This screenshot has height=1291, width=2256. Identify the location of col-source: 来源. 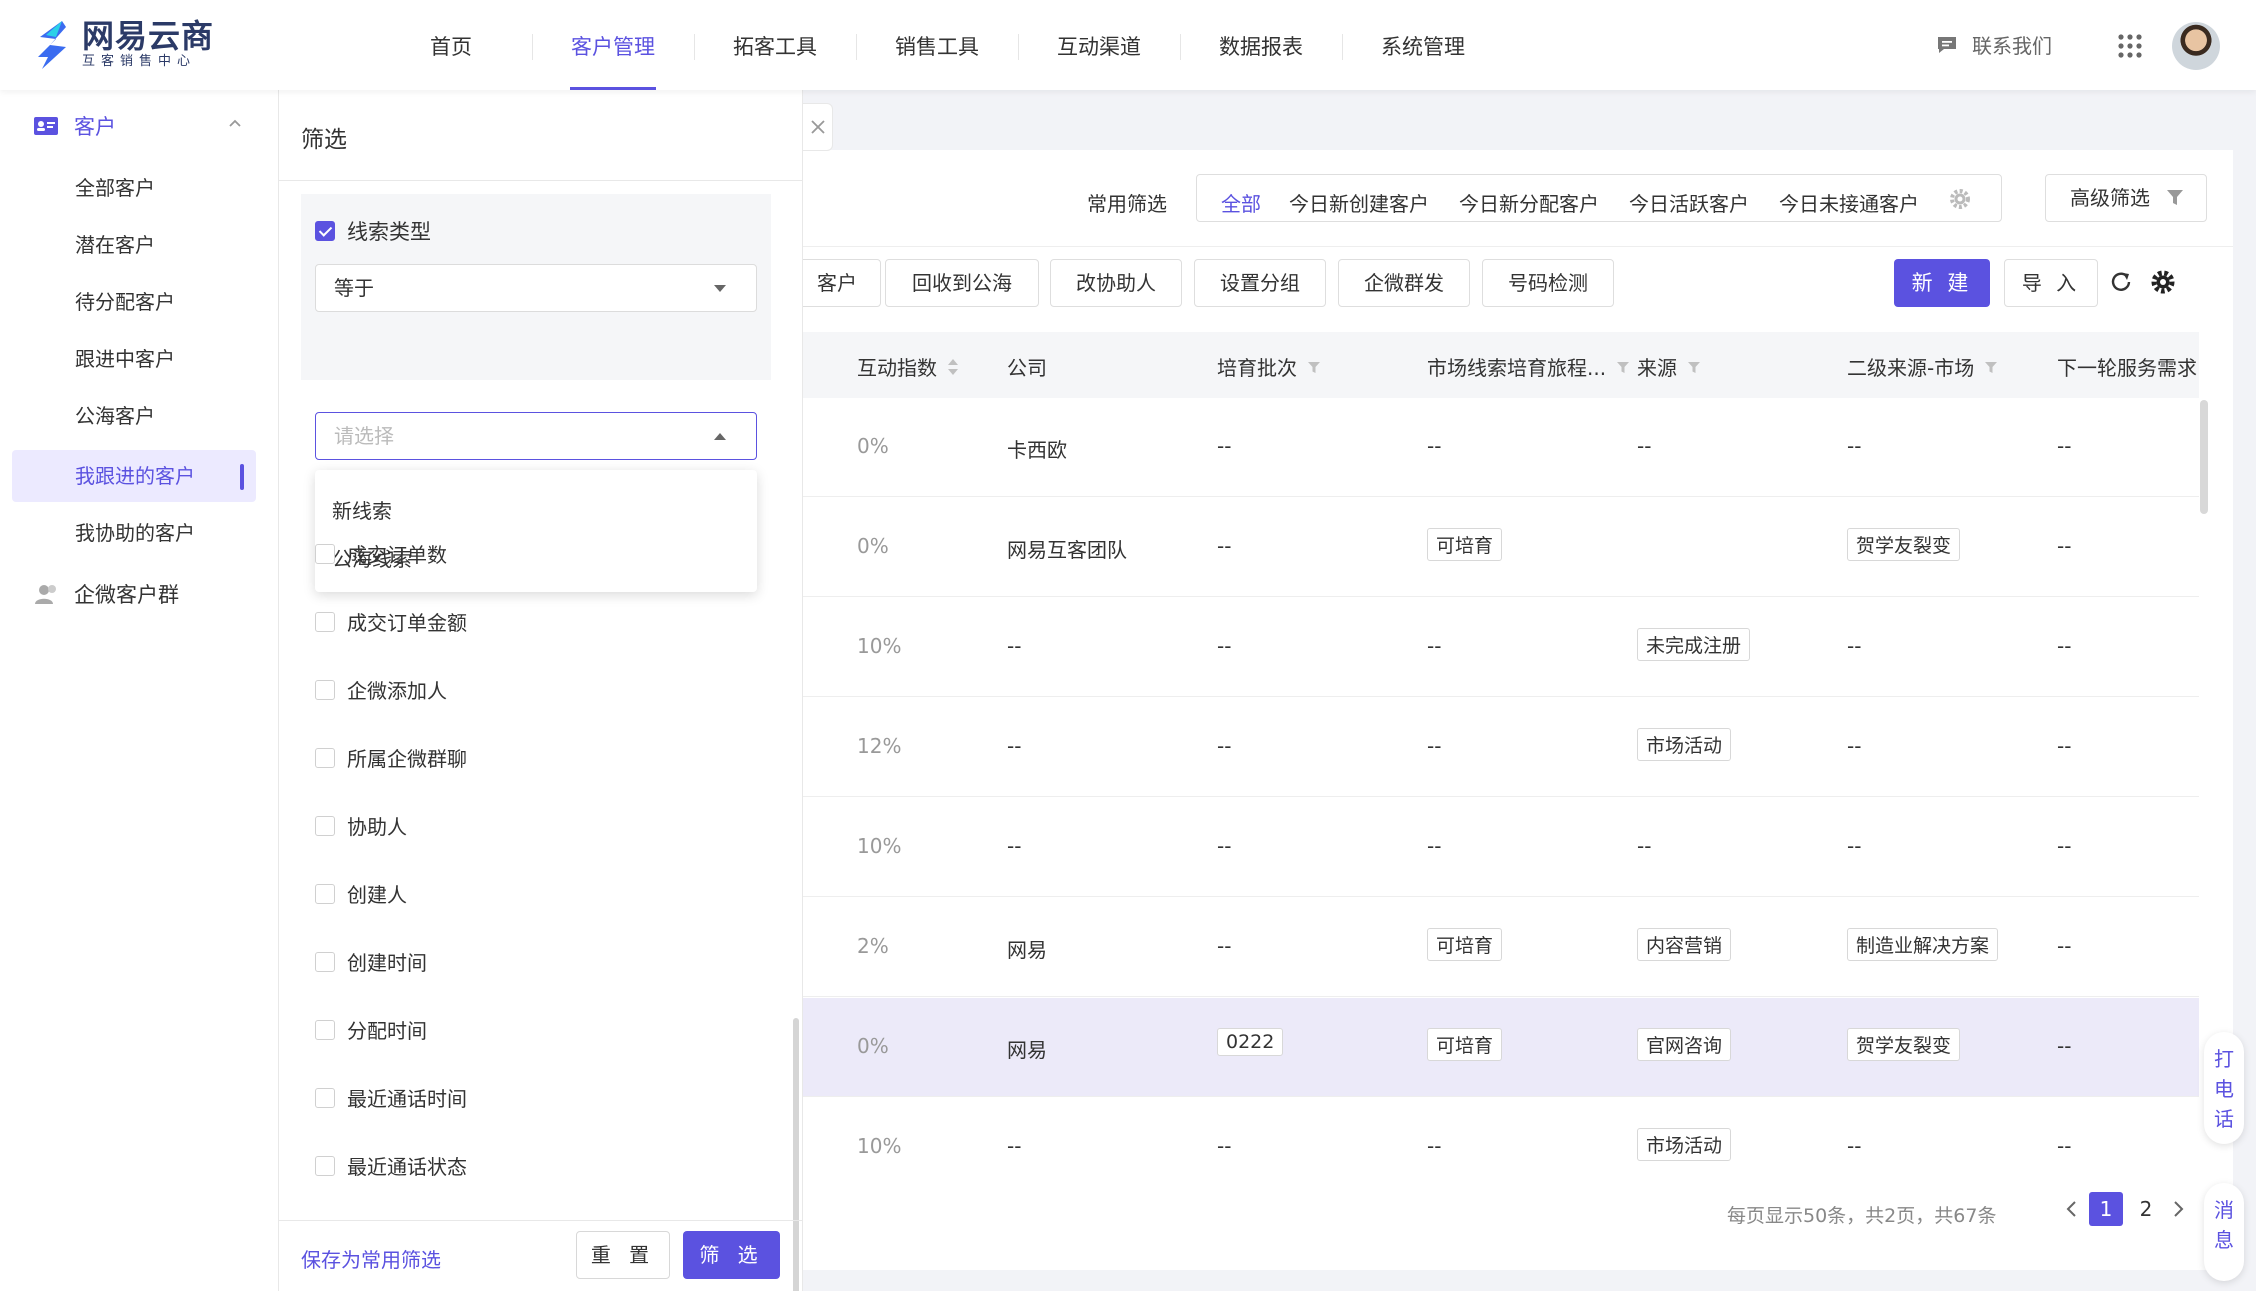
(1669, 366).